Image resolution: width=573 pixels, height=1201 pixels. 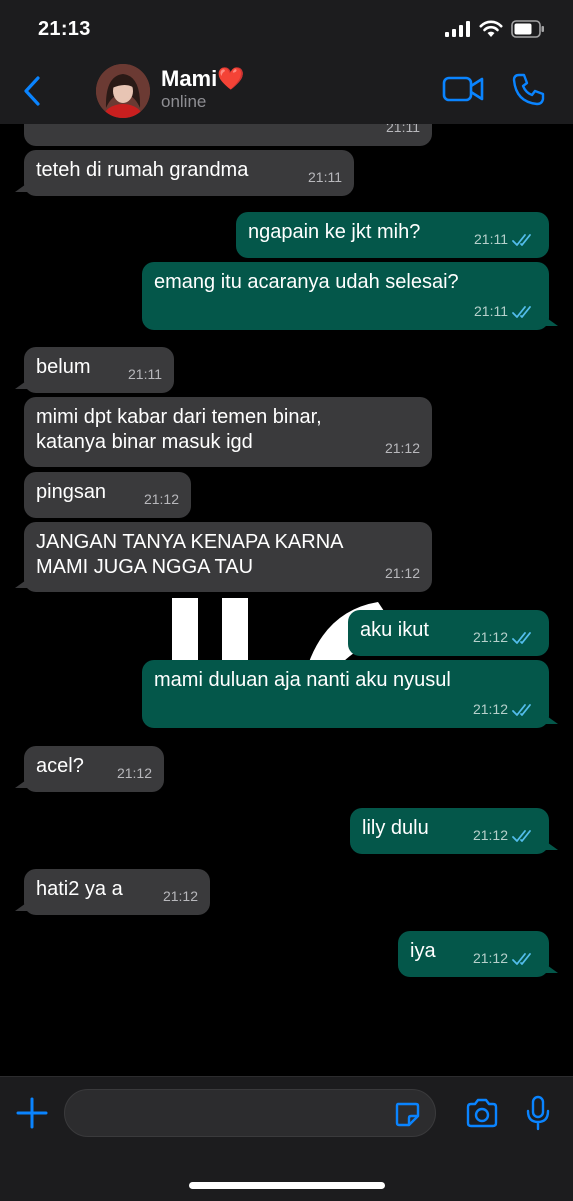 I want to click on wifi-icon, so click(x=491, y=28).